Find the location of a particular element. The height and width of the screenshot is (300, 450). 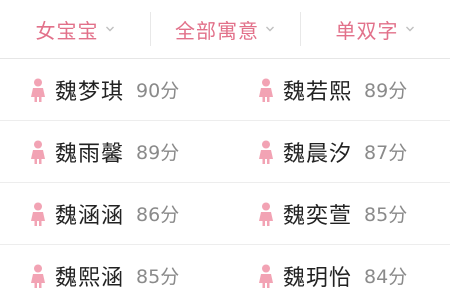

name-item: 魏玥怡 84分 is located at coordinates (337, 272).